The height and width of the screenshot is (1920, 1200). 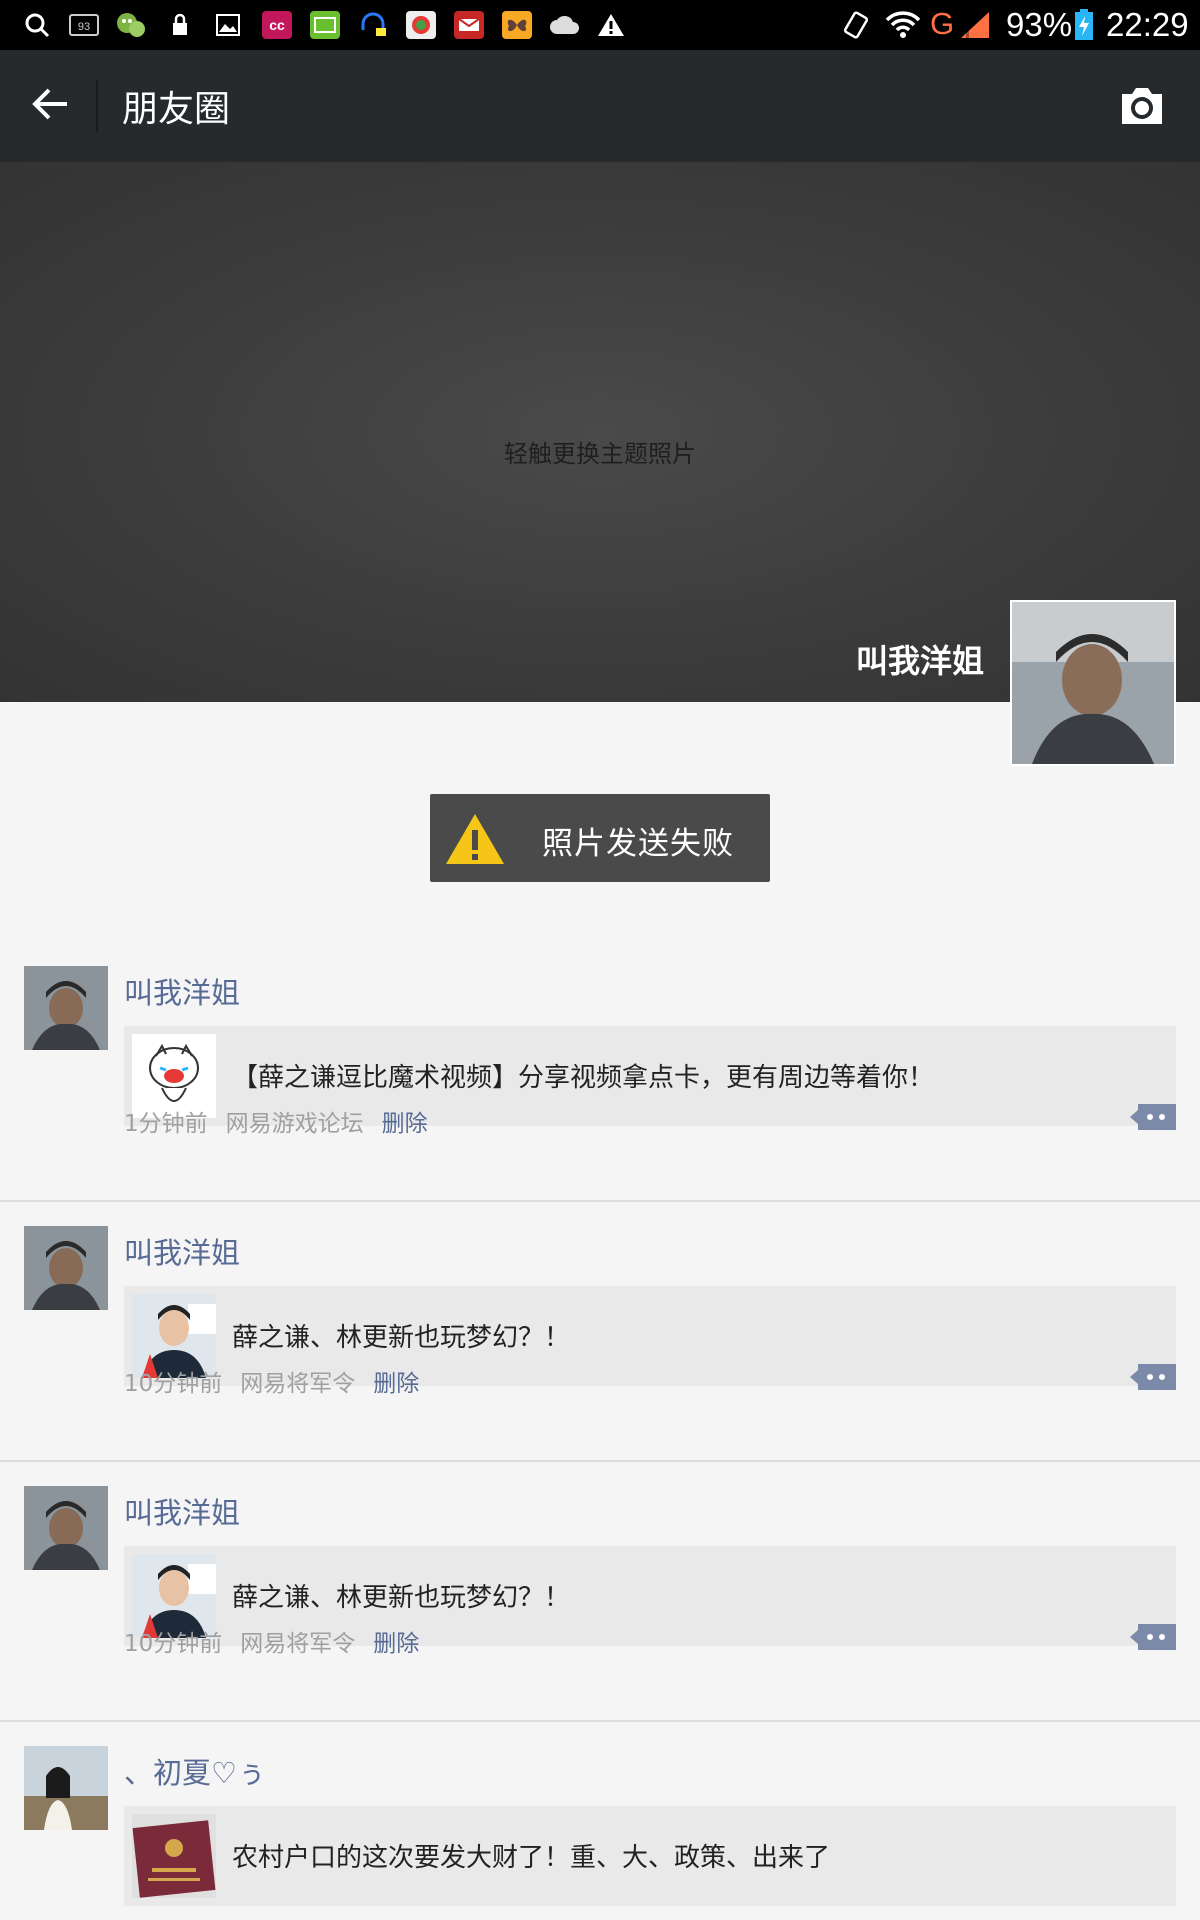 I want to click on warning-triangle-icon, so click(x=475, y=839).